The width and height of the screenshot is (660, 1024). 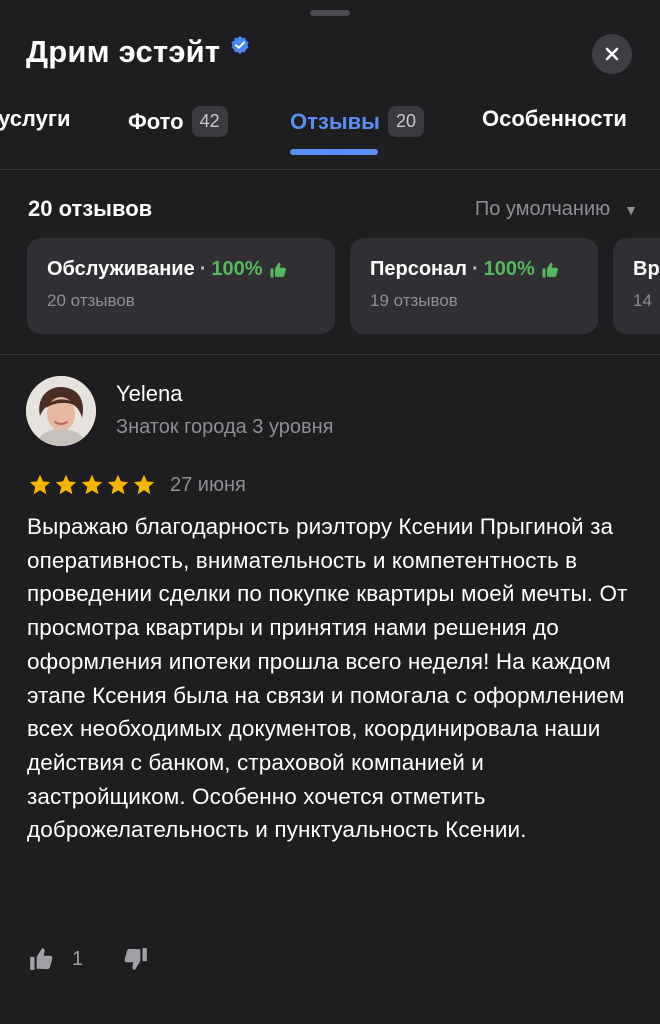 I want to click on reviews-count: 20 отзывов, so click(x=90, y=208).